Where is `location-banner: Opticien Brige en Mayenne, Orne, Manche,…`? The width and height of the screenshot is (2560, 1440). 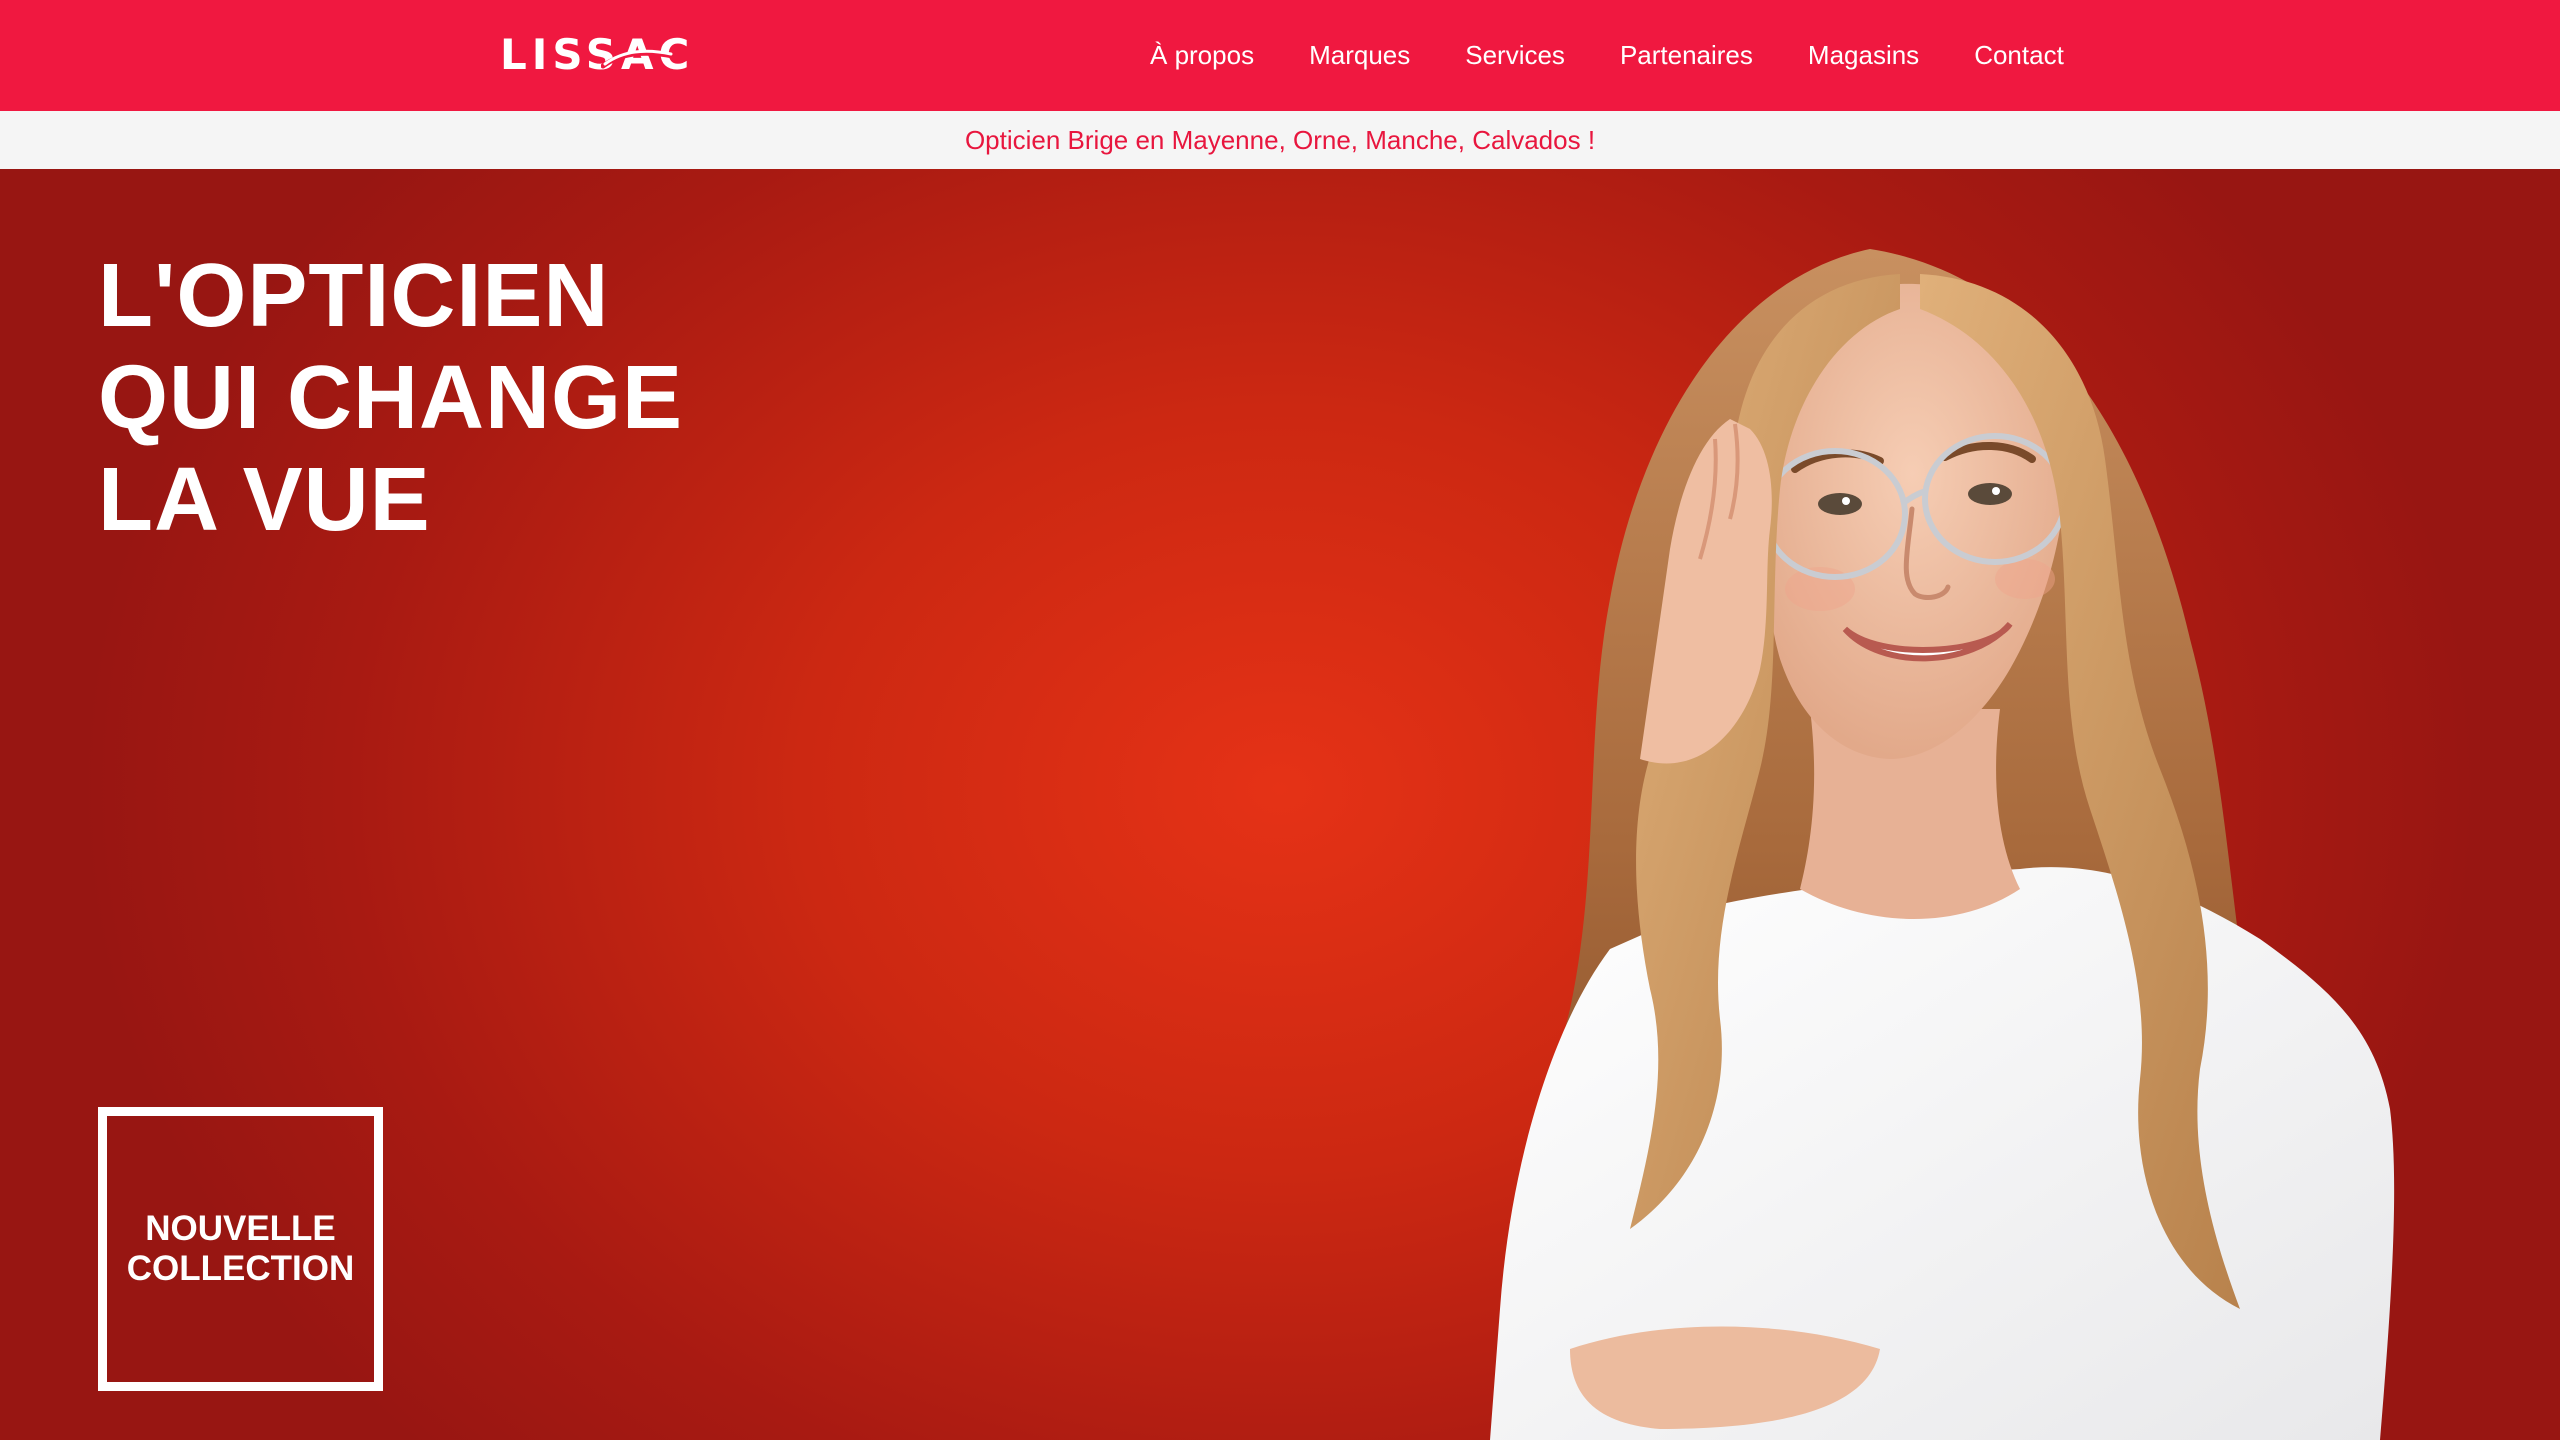
location-banner: Opticien Brige en Mayenne, Orne, Manche,… is located at coordinates (1280, 140).